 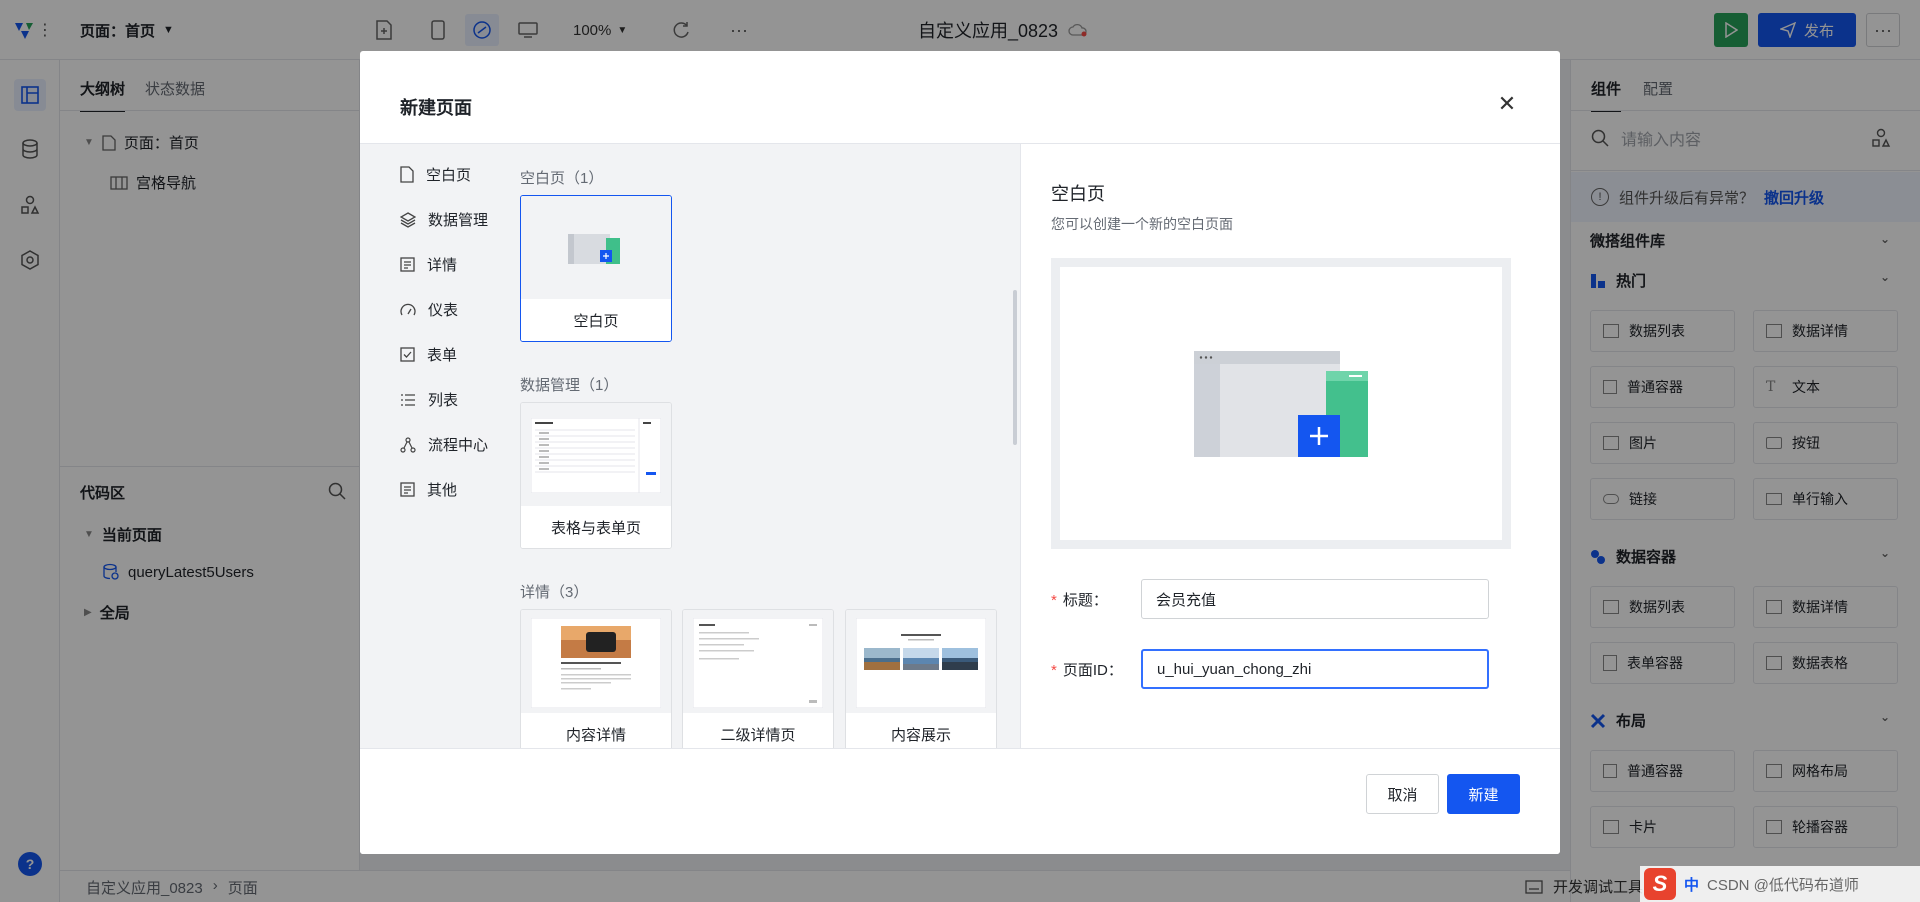 What do you see at coordinates (443, 400) in the screenshot?
I see `category-label: 列表` at bounding box center [443, 400].